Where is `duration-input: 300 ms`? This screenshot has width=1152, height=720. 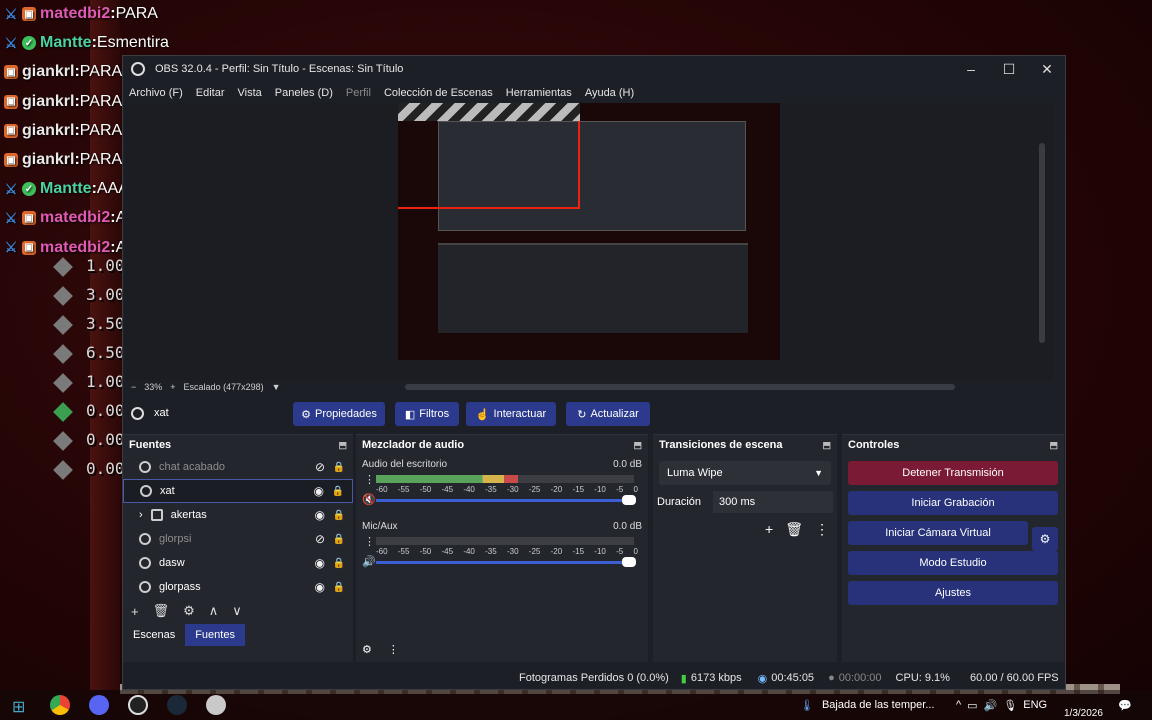 duration-input: 300 ms is located at coordinates (773, 502).